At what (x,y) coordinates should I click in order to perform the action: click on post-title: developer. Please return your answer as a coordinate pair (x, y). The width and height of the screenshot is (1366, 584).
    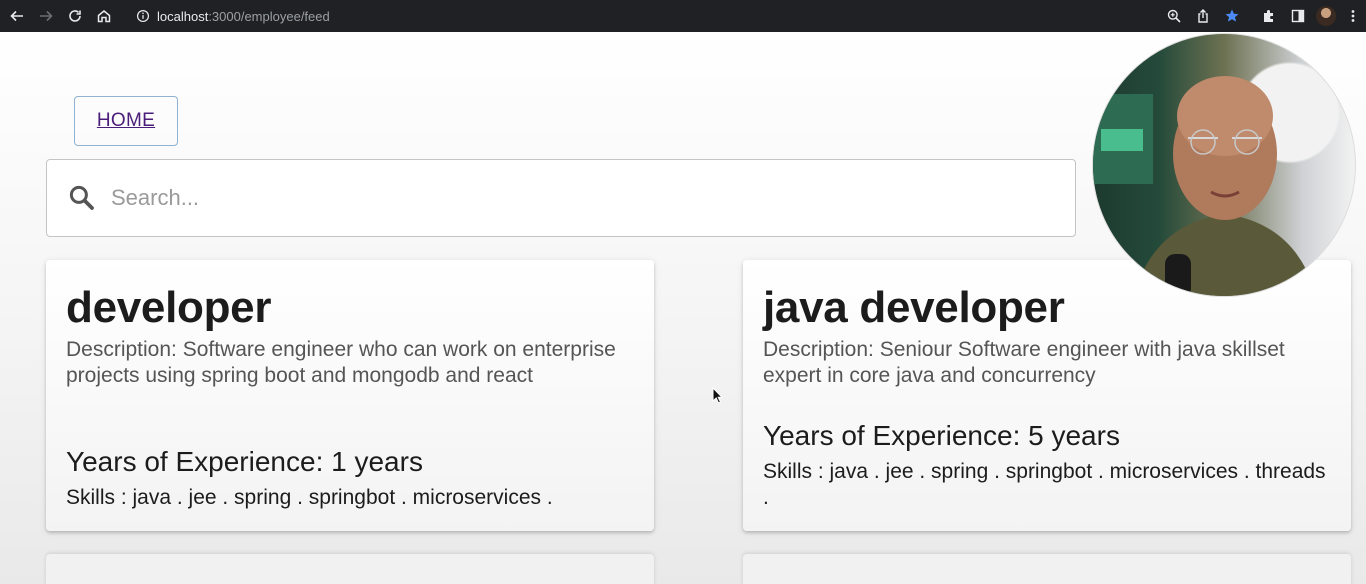
    Looking at the image, I should click on (169, 307).